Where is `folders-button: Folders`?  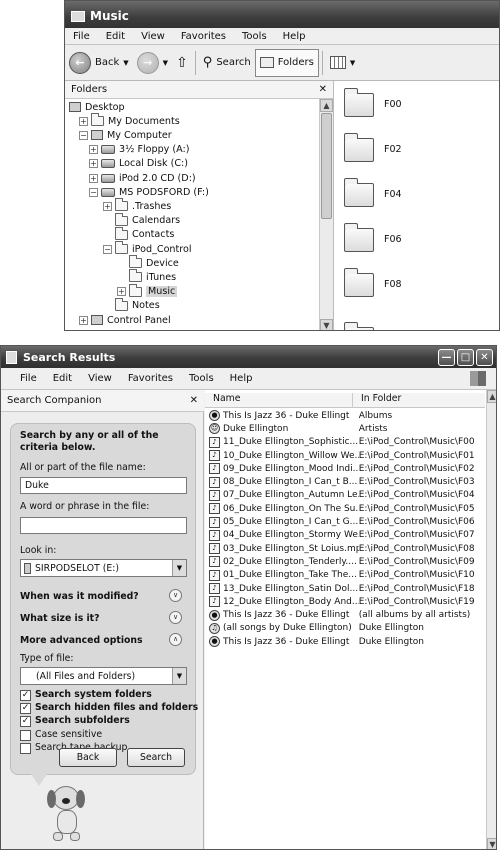 folders-button: Folders is located at coordinates (286, 62).